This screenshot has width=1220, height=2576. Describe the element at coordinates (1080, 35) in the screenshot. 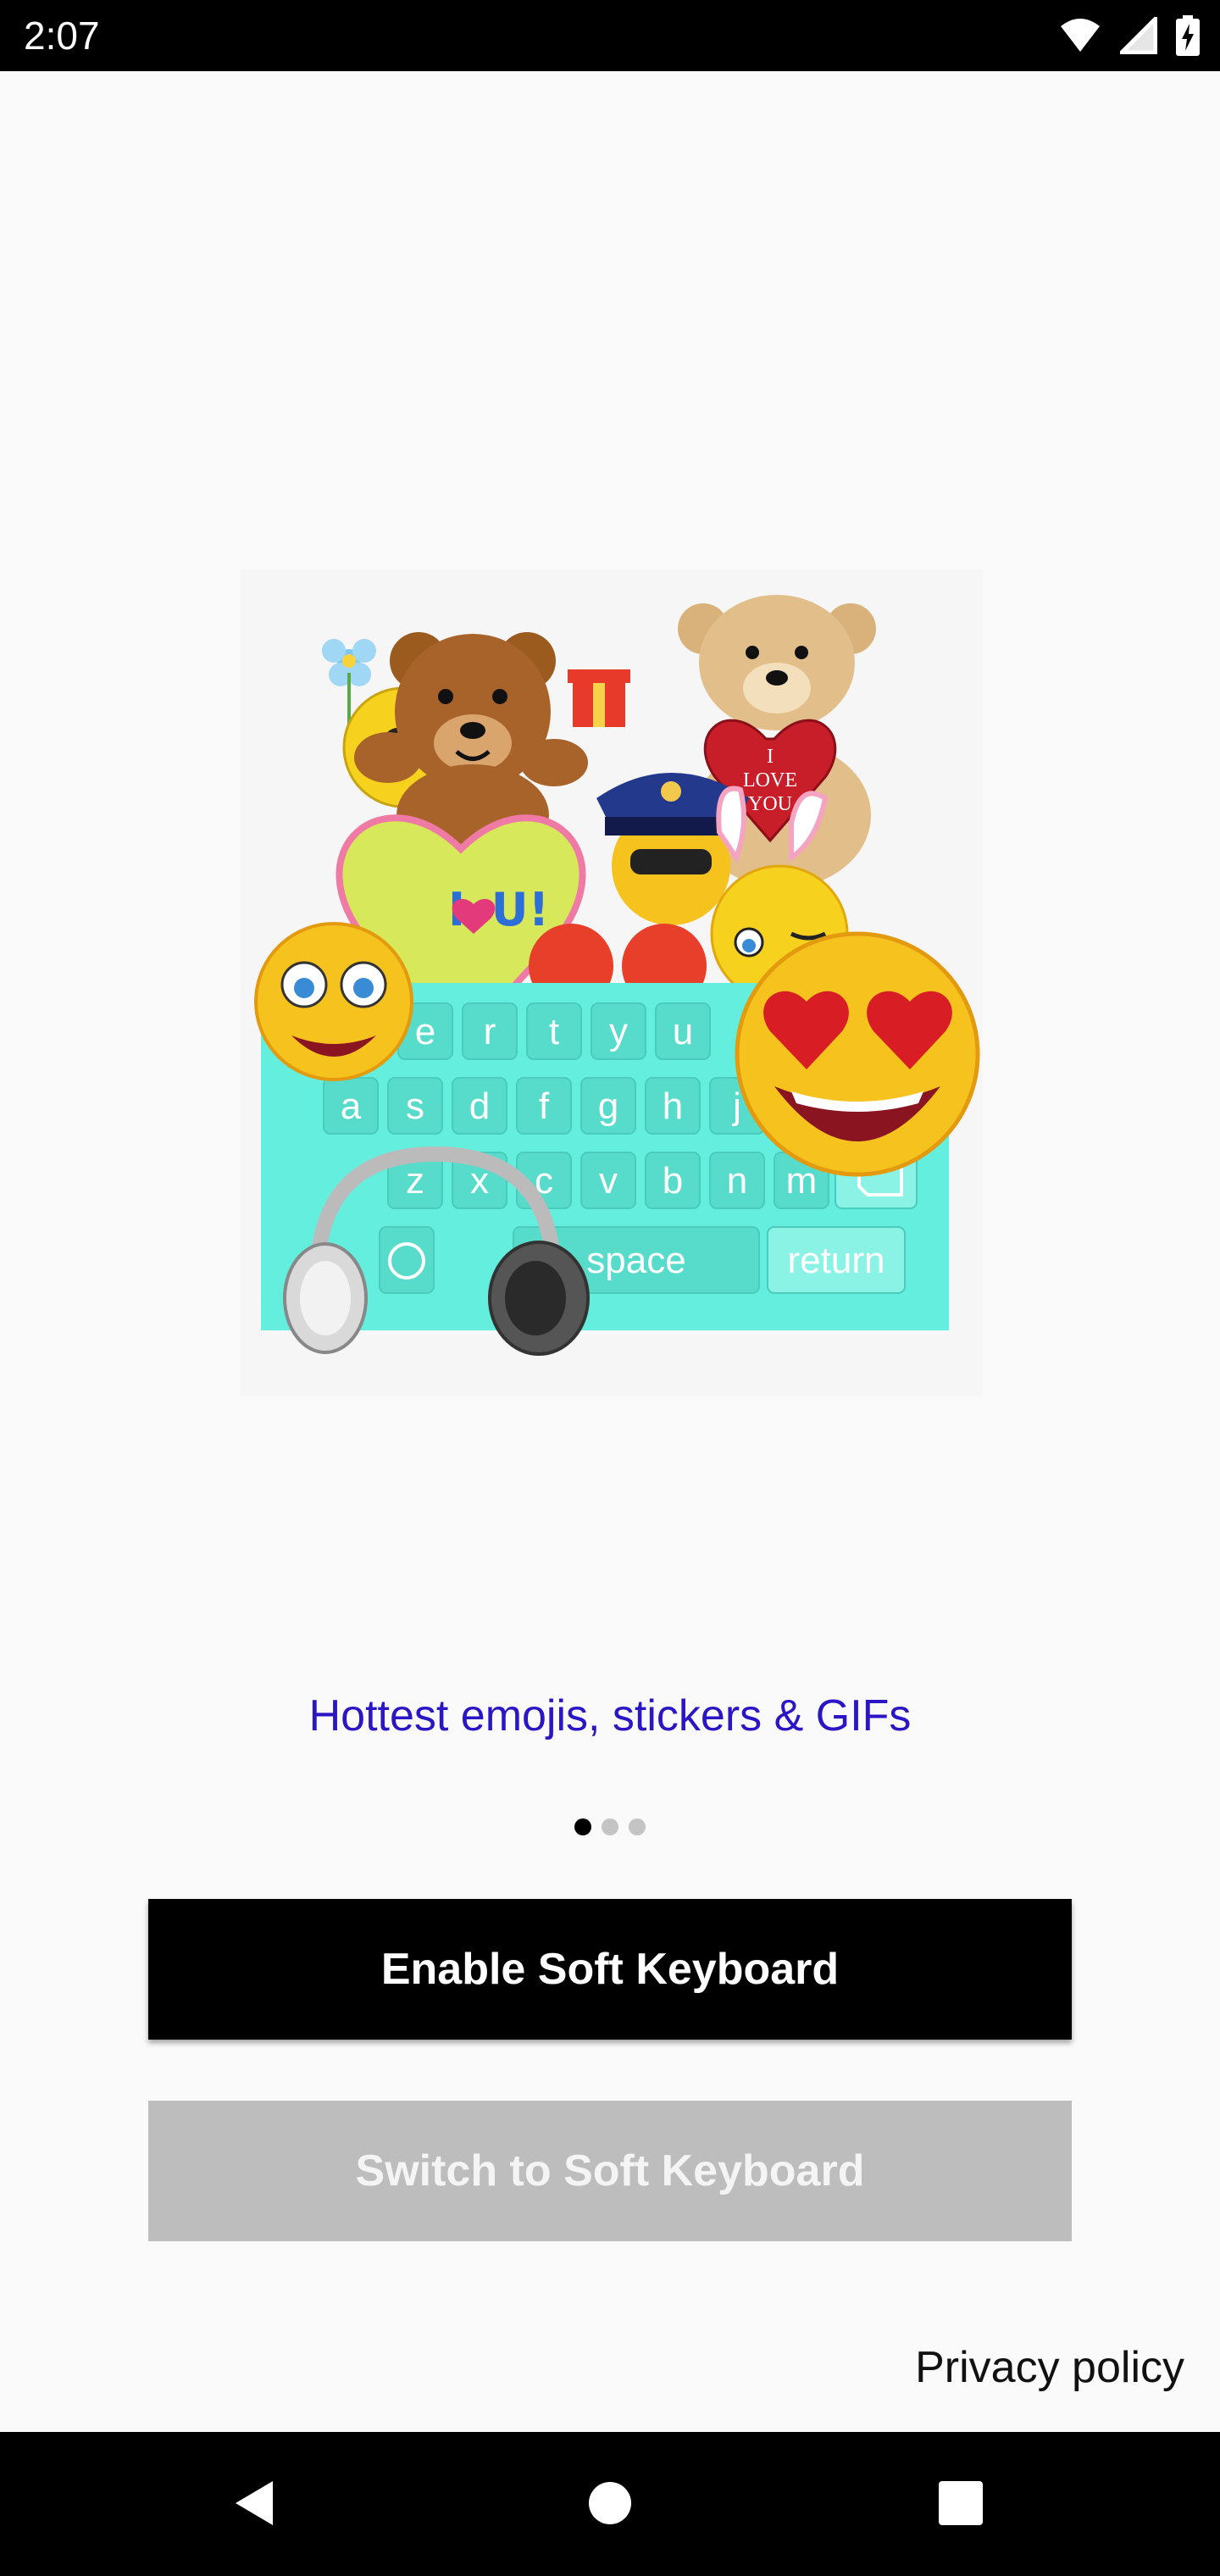

I see `wifi-icon` at that location.